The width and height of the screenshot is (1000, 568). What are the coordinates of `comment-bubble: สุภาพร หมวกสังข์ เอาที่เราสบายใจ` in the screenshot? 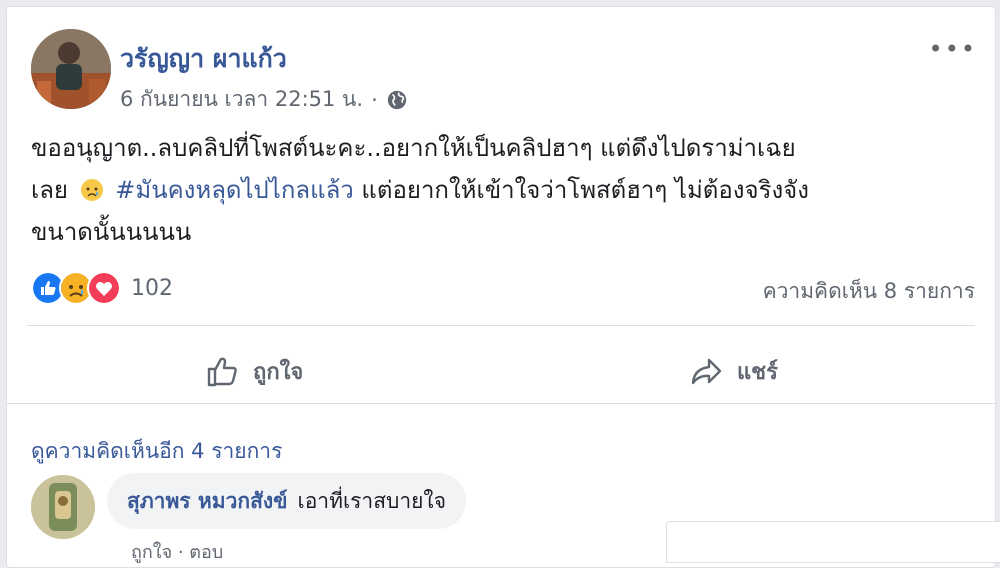 It's located at (286, 501).